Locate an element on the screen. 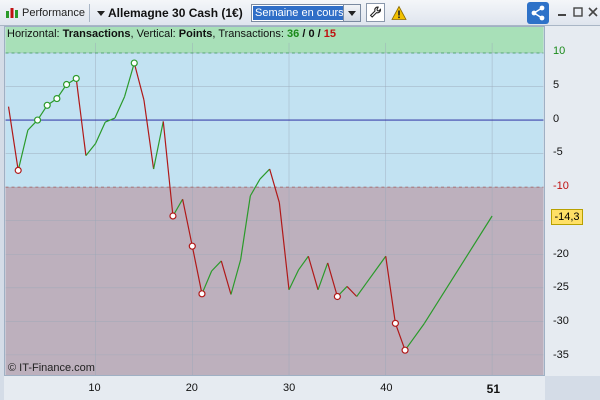  warning-icon is located at coordinates (399, 13).